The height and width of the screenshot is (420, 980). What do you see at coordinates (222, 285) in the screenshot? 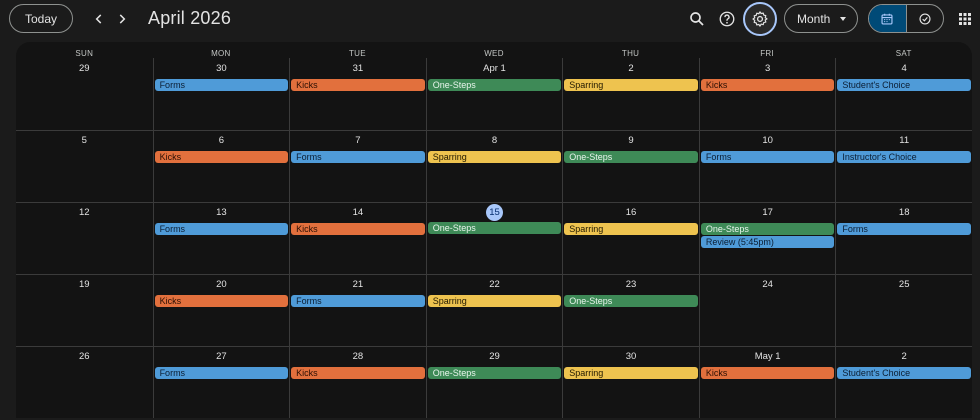
I see `date-number: 20` at bounding box center [222, 285].